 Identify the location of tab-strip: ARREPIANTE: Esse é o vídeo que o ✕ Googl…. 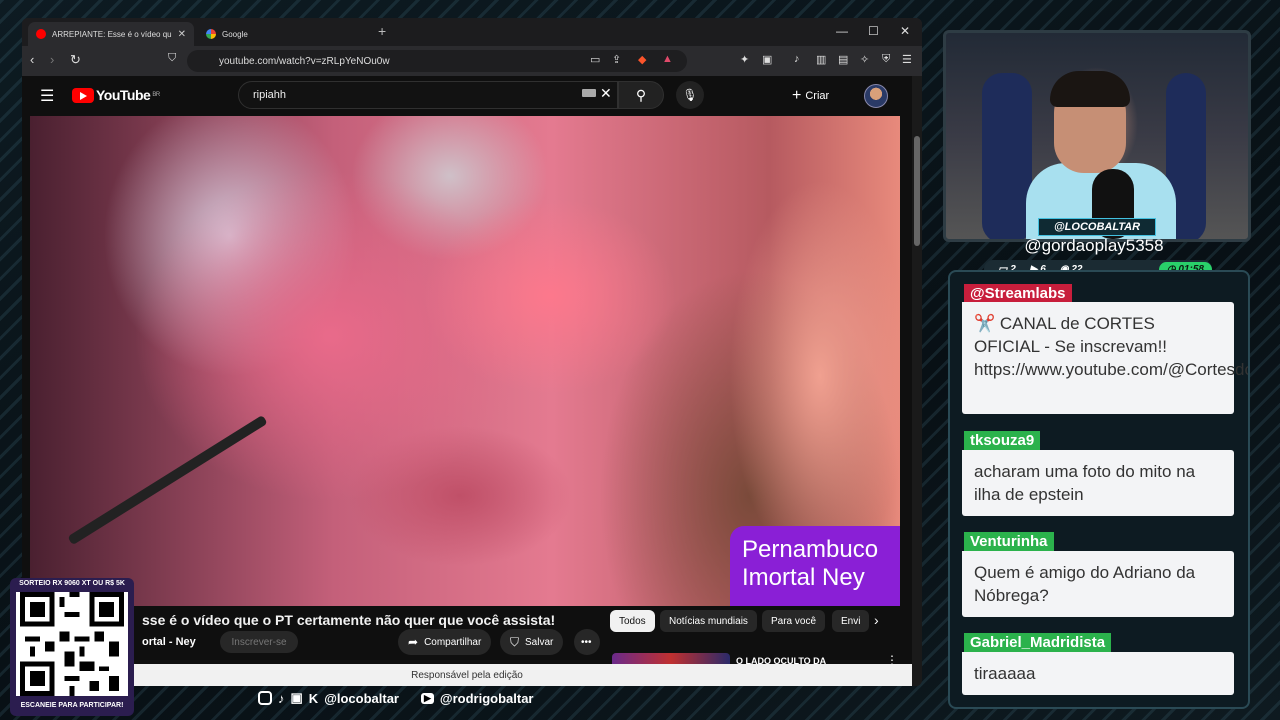
(472, 32).